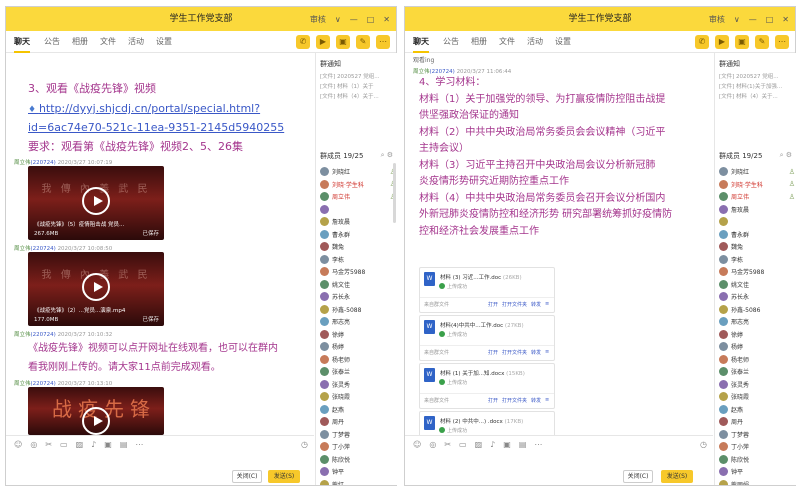 This screenshot has width=800, height=493. Describe the element at coordinates (358, 234) in the screenshot. I see `member-item: 曹永群` at that location.